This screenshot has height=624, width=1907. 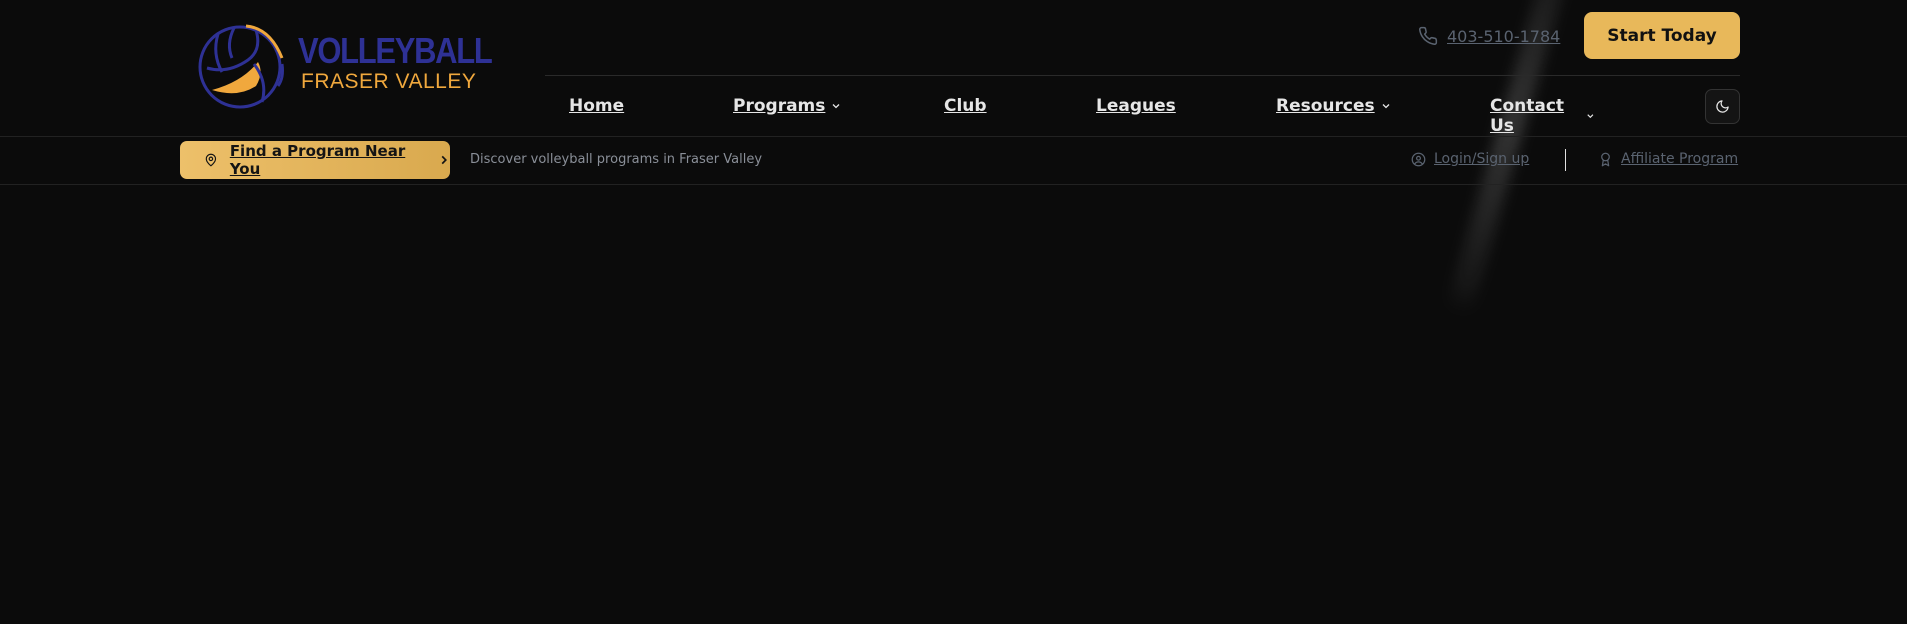 I want to click on login-signup-link: Login/Sign up, so click(x=1470, y=159).